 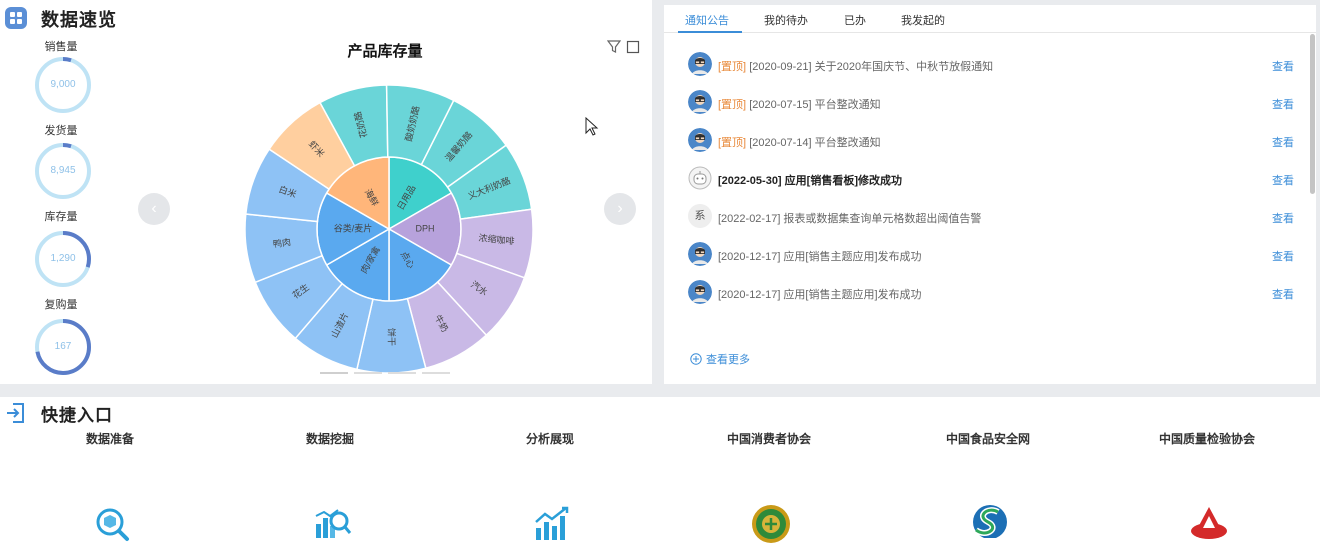 What do you see at coordinates (1312, 114) in the screenshot?
I see `scrollbar` at bounding box center [1312, 114].